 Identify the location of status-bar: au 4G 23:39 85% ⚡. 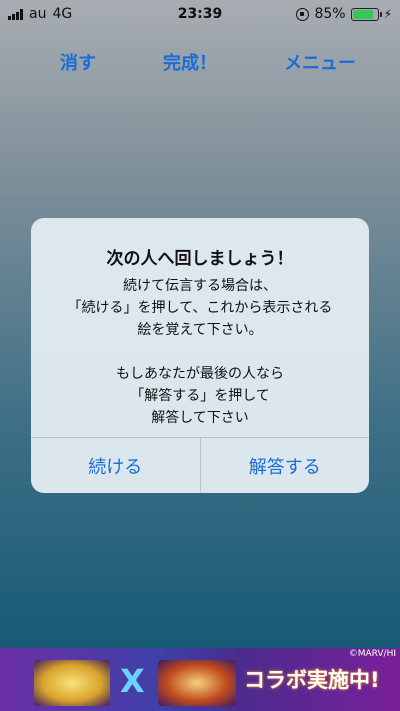
(200, 14).